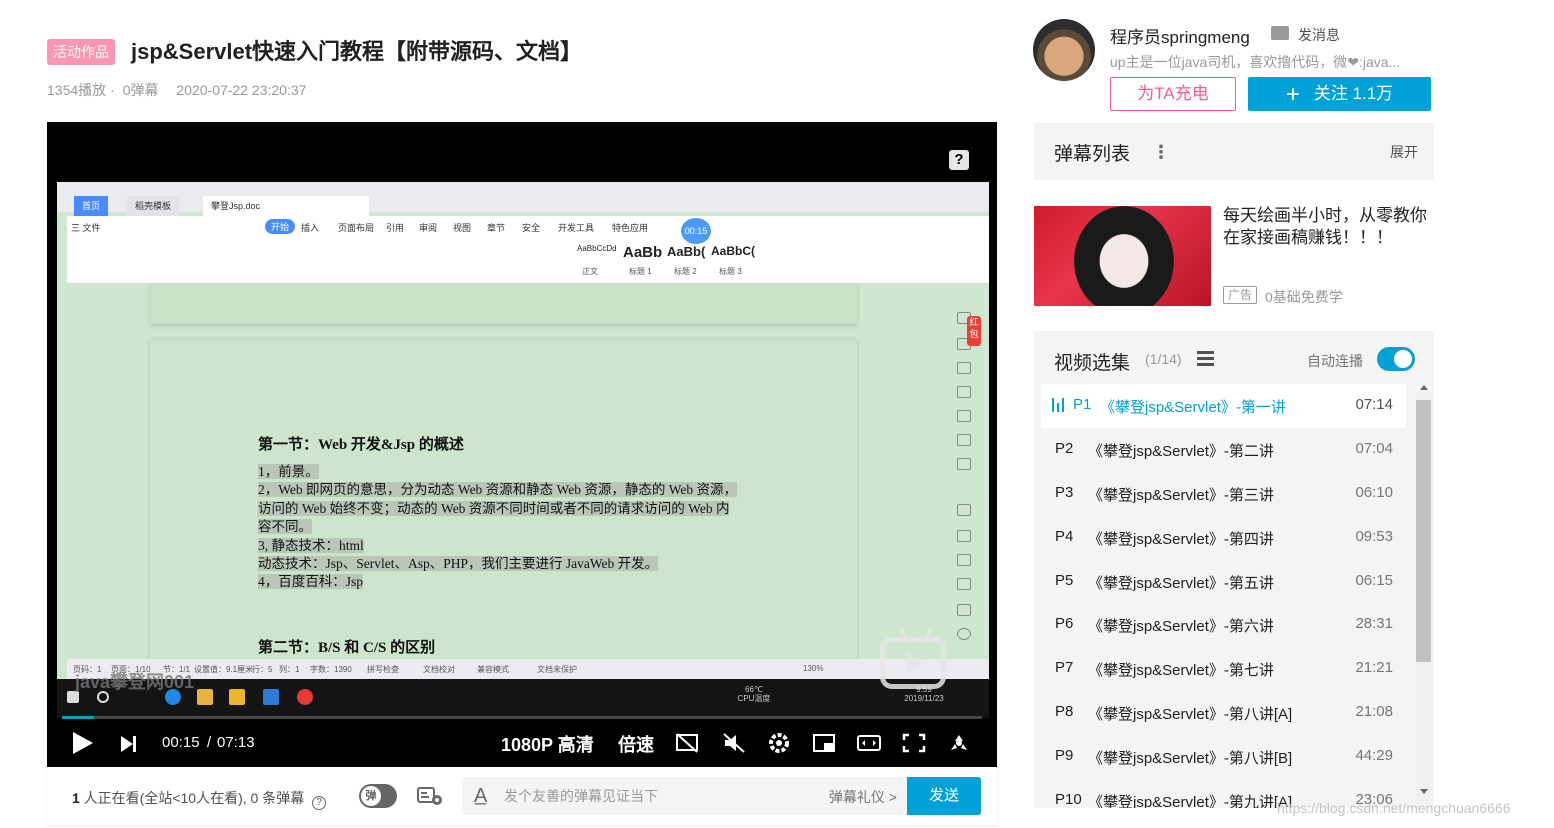 The image size is (1554, 828). Describe the element at coordinates (1181, 671) in the screenshot. I see `episode-name: 《攀登jsp&Servlet》-第七讲` at that location.